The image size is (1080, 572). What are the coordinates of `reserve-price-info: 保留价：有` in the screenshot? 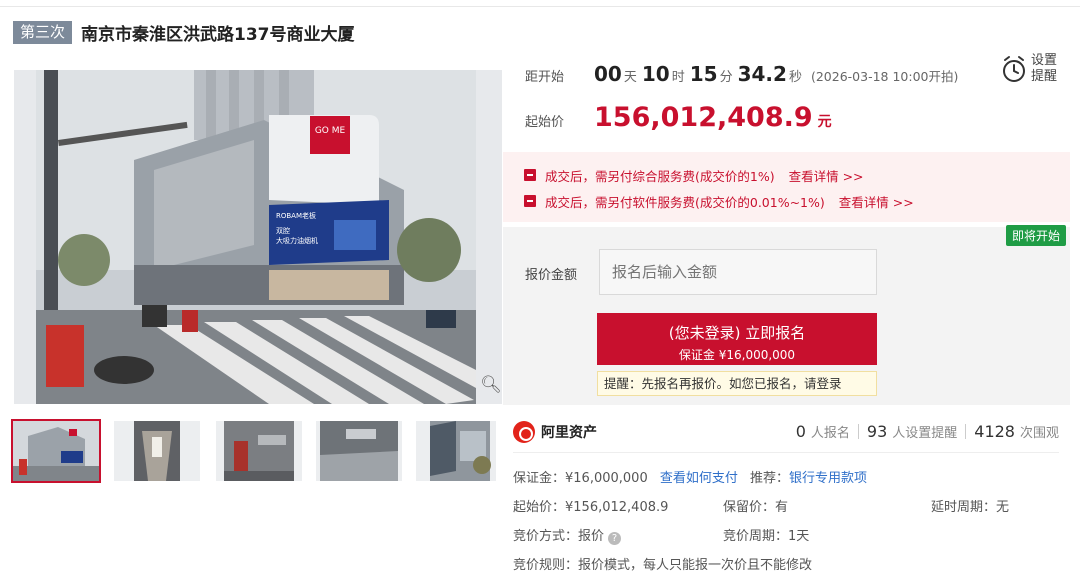 It's located at (755, 505).